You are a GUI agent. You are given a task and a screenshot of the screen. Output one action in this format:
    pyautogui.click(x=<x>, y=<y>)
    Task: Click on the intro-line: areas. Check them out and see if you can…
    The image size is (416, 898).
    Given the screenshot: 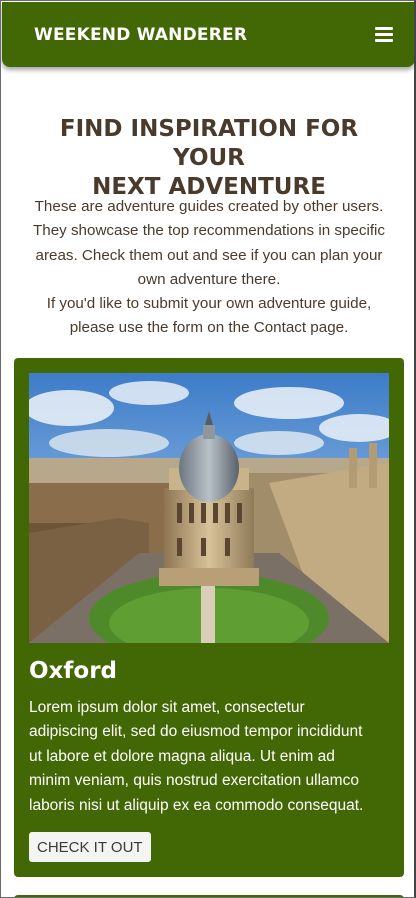 What is the action you would take?
    pyautogui.click(x=209, y=255)
    